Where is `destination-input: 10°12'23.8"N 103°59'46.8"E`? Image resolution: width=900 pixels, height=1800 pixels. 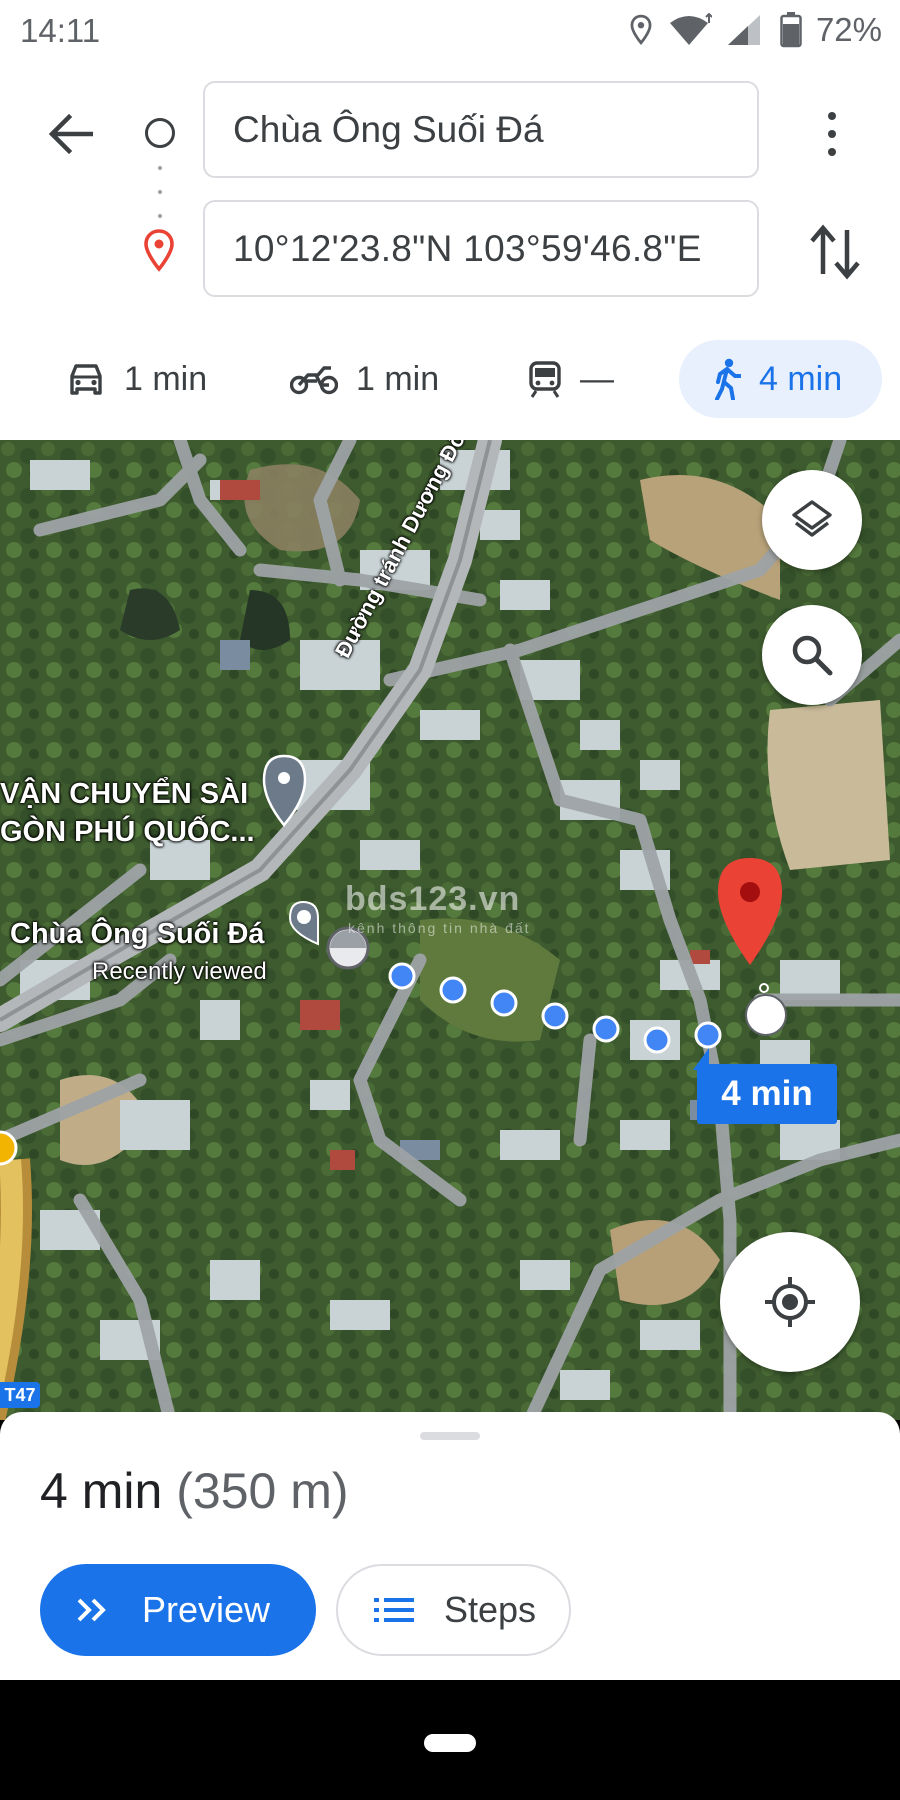
destination-input: 10°12'23.8"N 103°59'46.8"E is located at coordinates (481, 248).